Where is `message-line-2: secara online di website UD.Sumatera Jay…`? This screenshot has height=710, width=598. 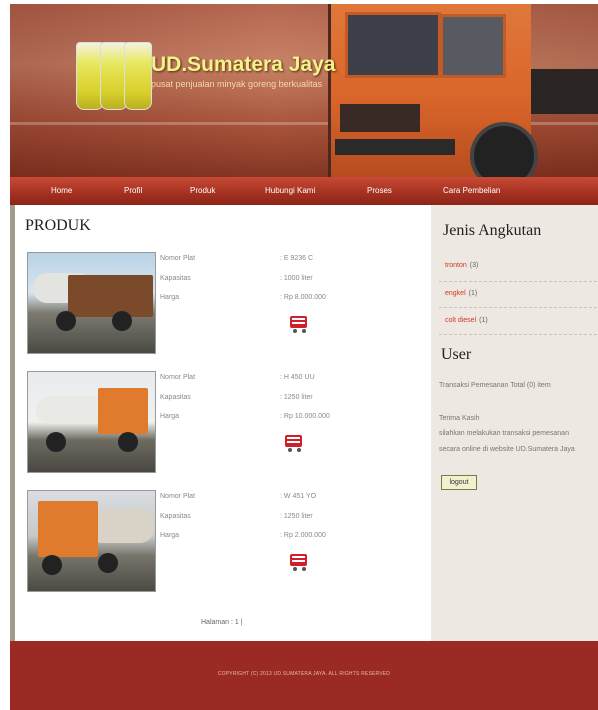
message-line-2: secara online di website UD.Sumatera Jay… is located at coordinates (507, 449).